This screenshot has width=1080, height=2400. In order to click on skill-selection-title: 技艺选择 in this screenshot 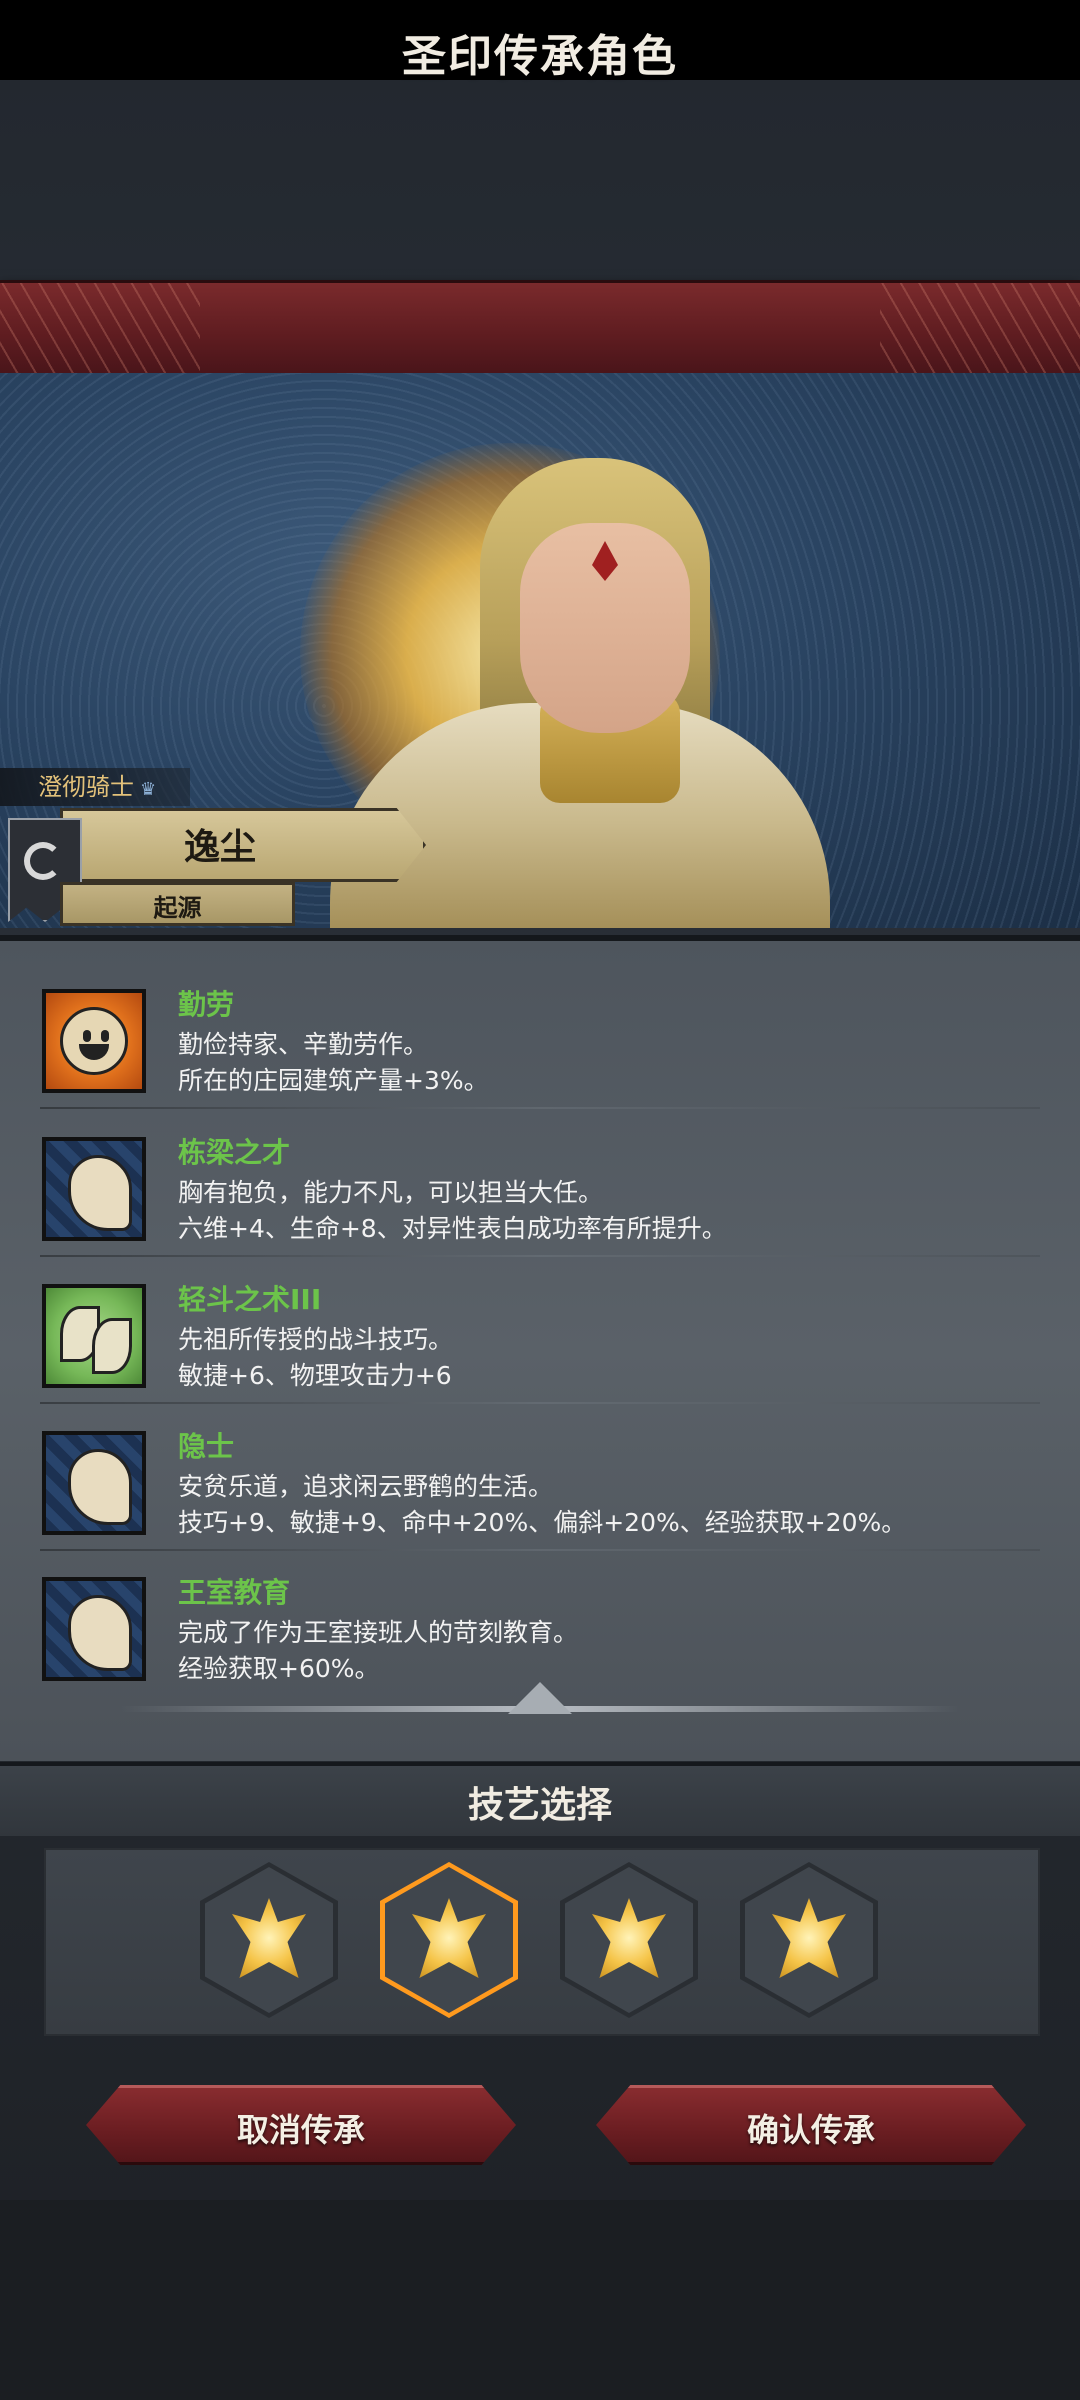, I will do `click(539, 1805)`.